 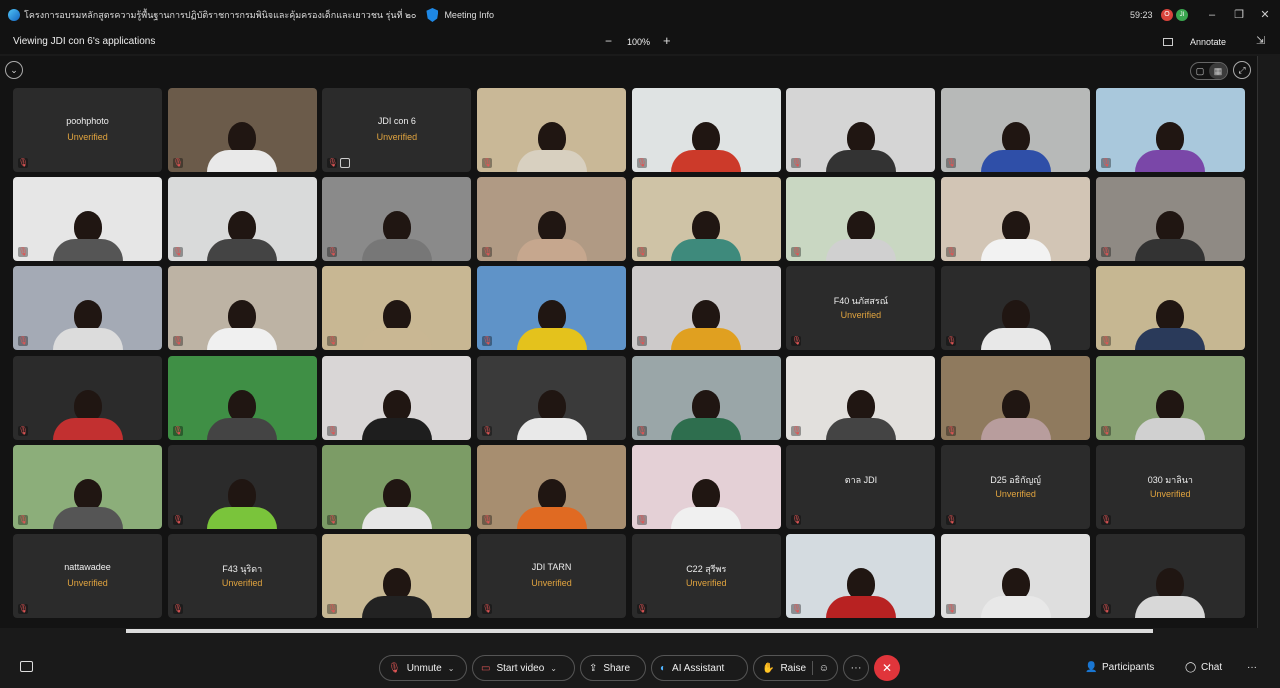 What do you see at coordinates (667, 40) in the screenshot?
I see `zoom-in-button: +` at bounding box center [667, 40].